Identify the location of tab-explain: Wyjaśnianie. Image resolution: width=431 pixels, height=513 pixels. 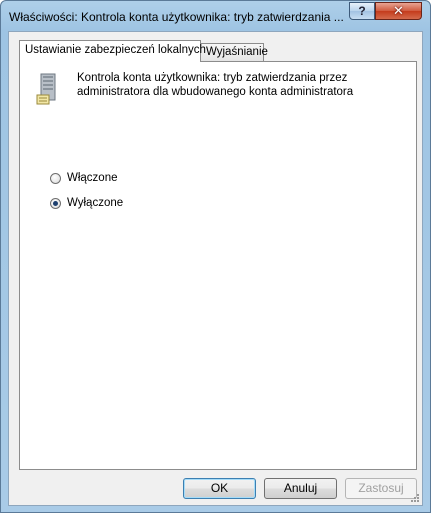
(234, 52).